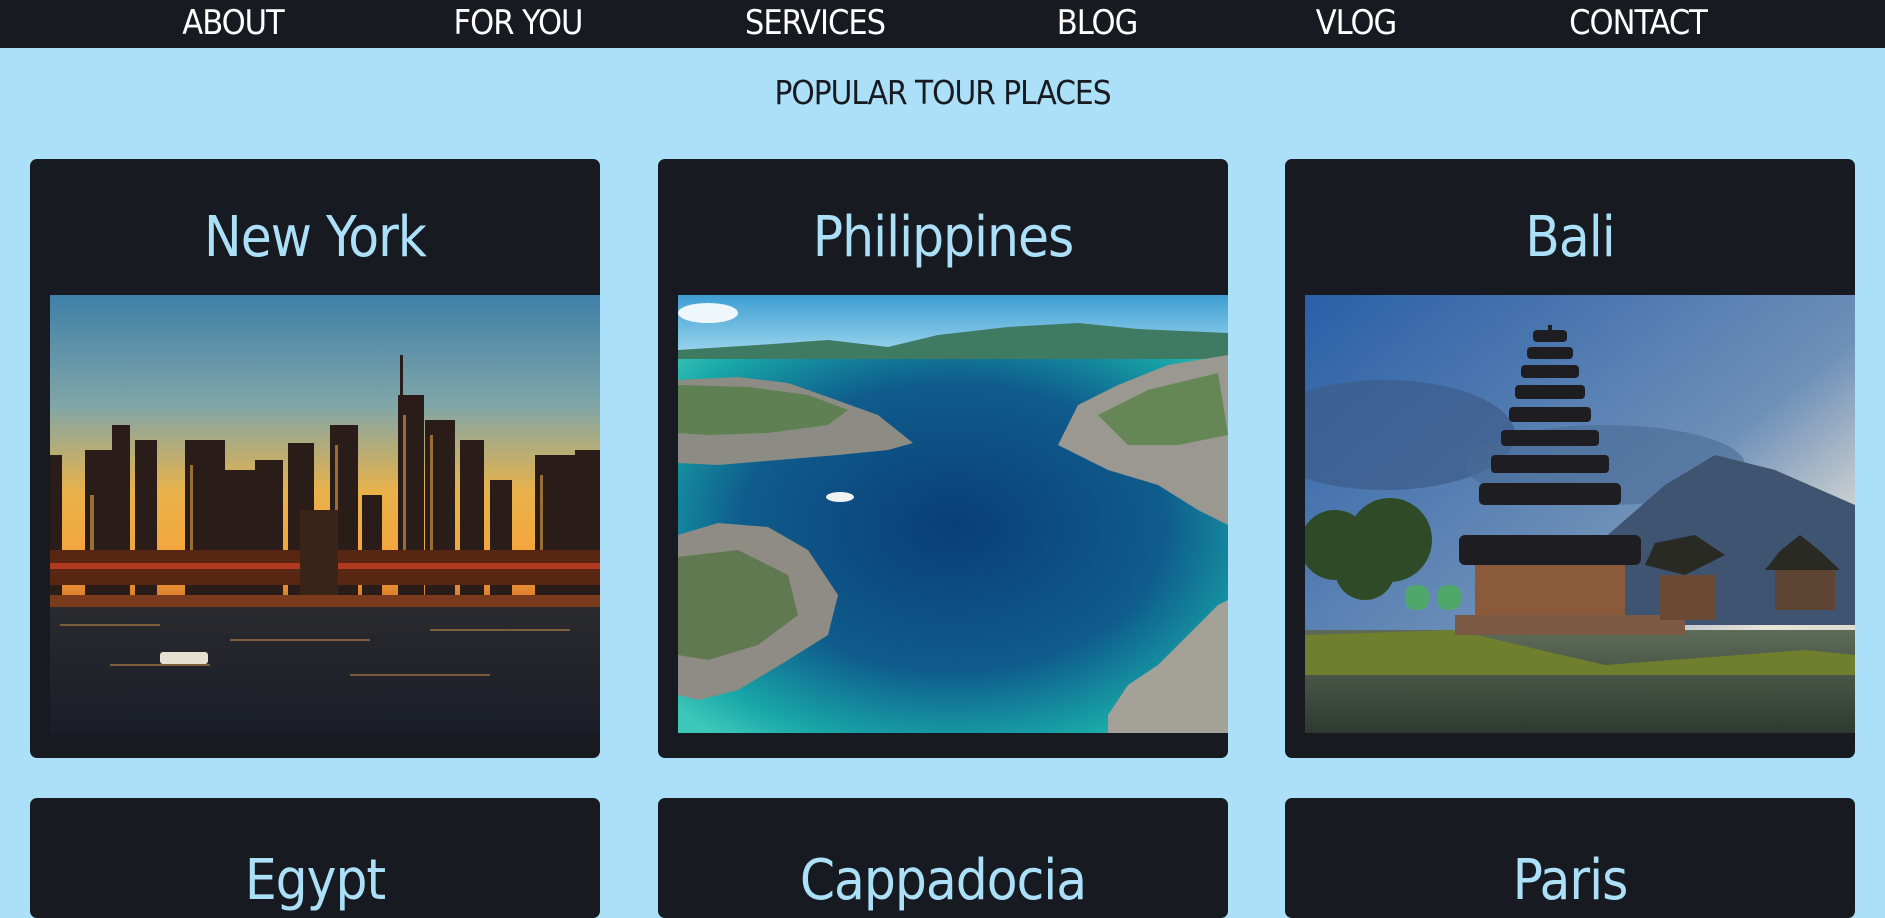 The height and width of the screenshot is (918, 1885). Describe the element at coordinates (315, 237) in the screenshot. I see `card-title: New York` at that location.